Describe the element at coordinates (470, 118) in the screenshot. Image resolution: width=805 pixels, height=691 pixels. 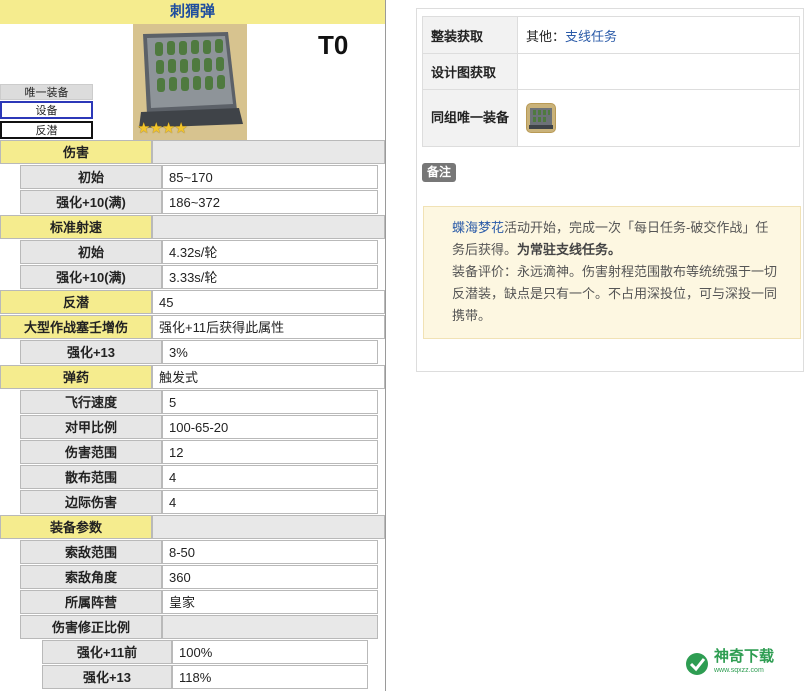
I see `group-unique-label: 同组唯一装备` at that location.